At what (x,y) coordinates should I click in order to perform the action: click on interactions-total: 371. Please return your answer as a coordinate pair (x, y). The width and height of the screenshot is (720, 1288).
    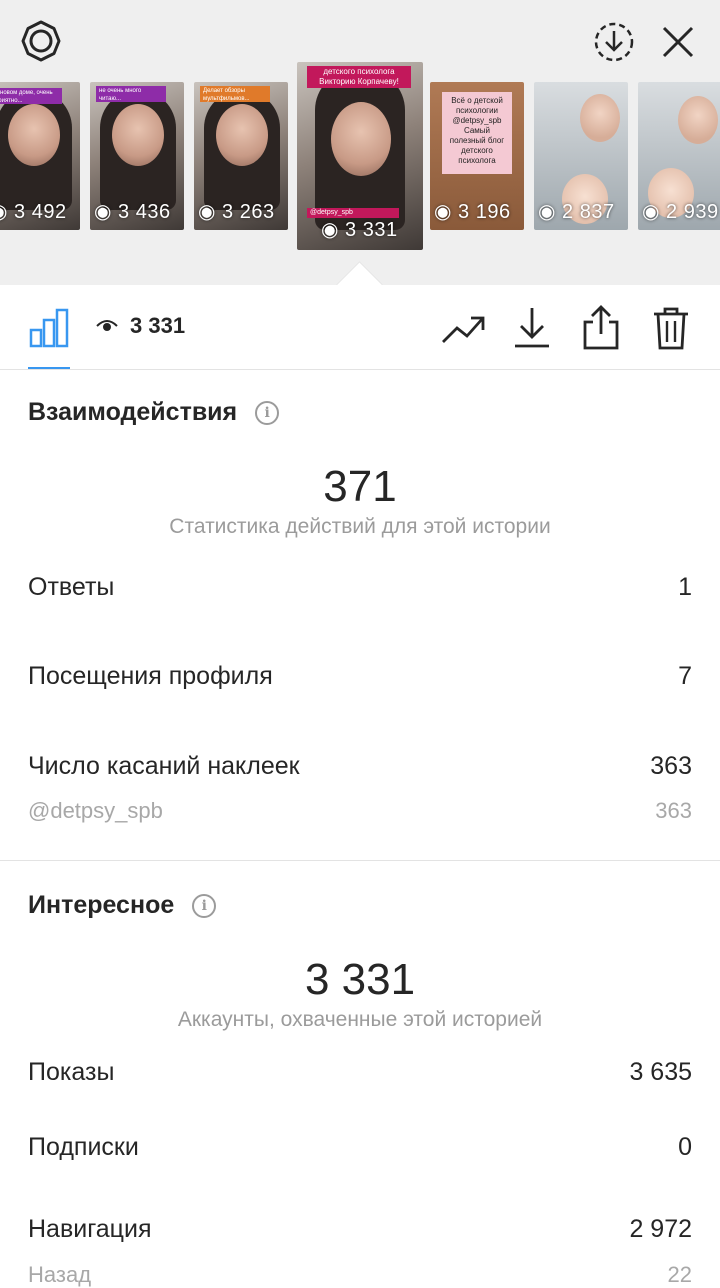
    Looking at the image, I should click on (360, 486).